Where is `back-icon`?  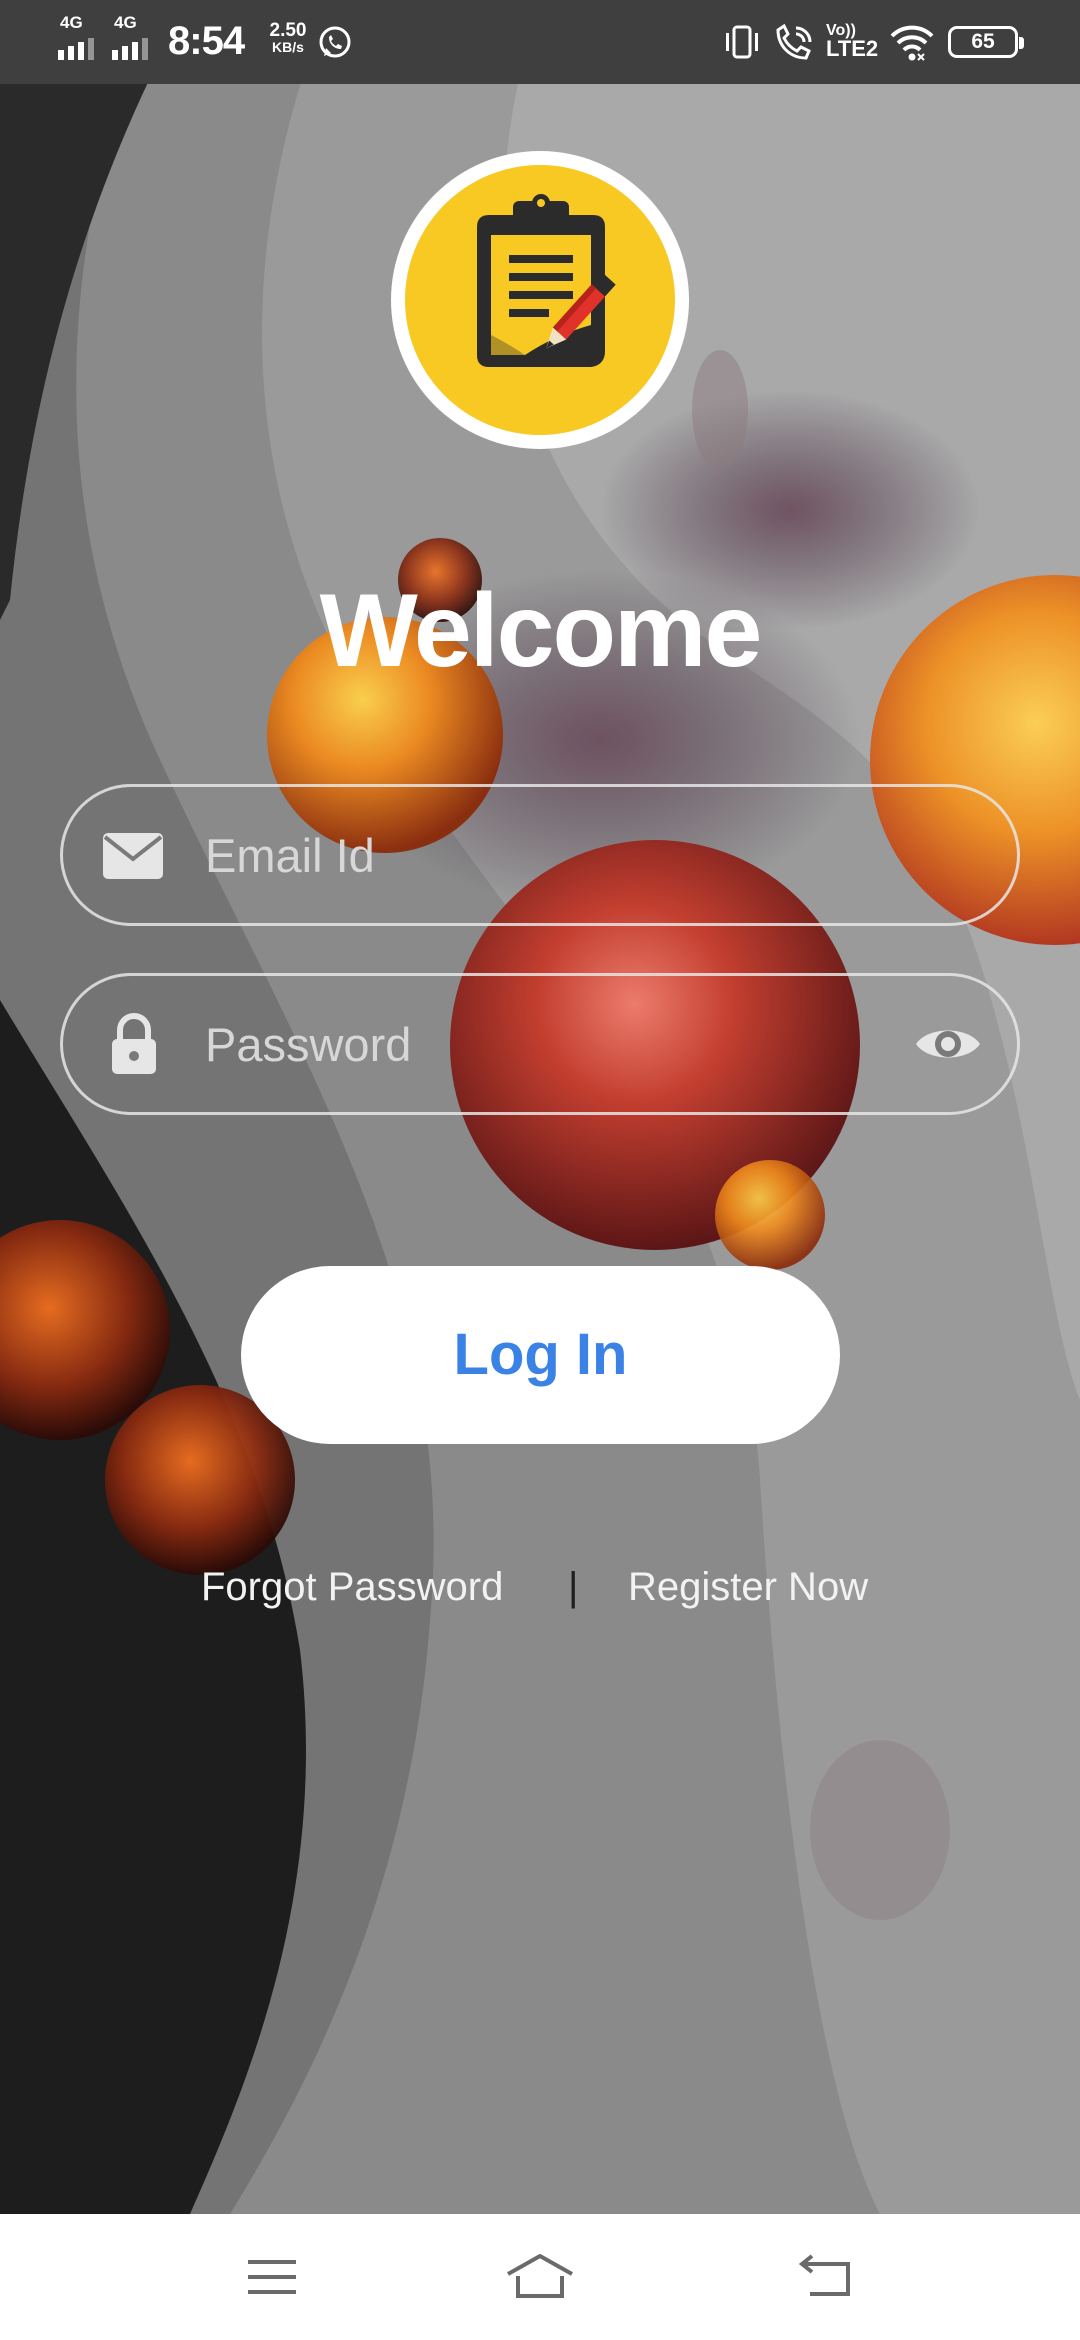 back-icon is located at coordinates (826, 2277).